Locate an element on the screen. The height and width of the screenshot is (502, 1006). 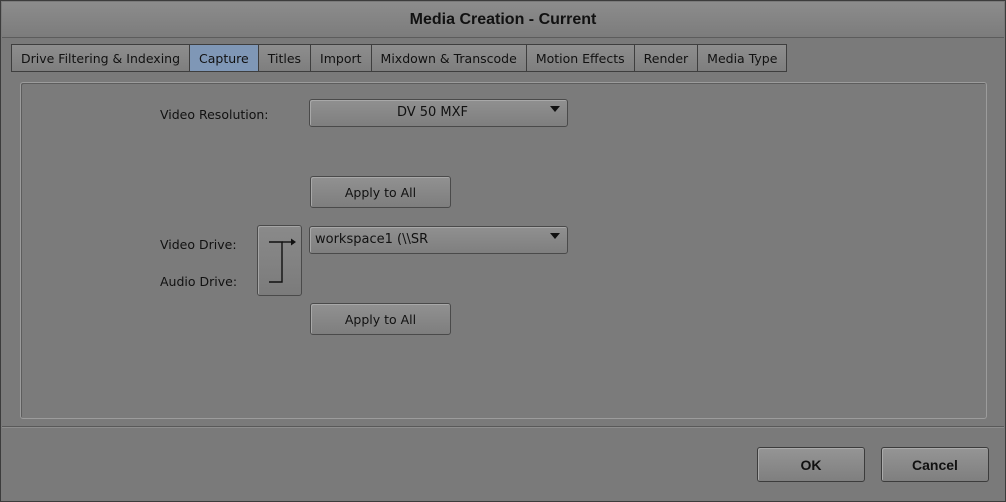
bracket-link-icon is located at coordinates (282, 260).